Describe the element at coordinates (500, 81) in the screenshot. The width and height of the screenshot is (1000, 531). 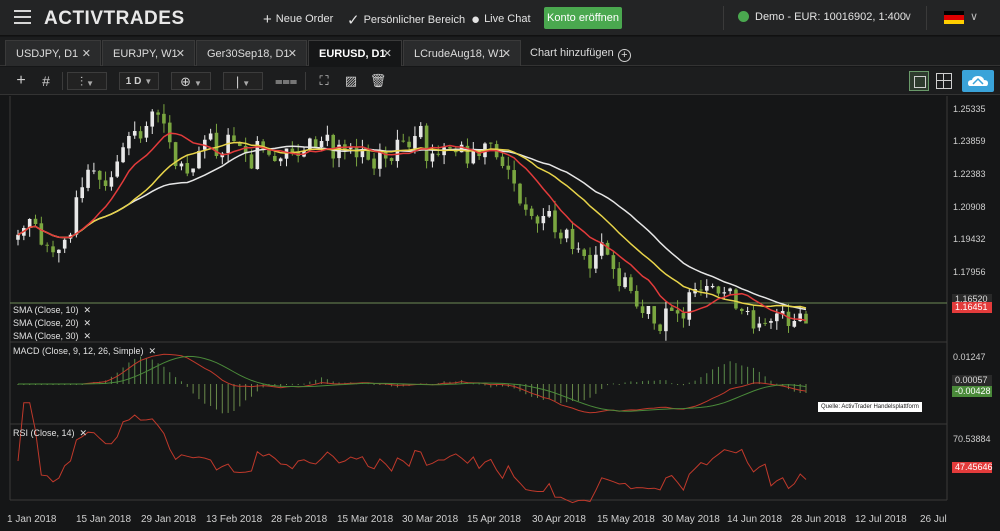
I see `chart-toolbar: + # ⫶ ▼ 1 D ▼ ⊕ ▼ | ▼ ⩶ ⛶ ▨ 🗑` at that location.